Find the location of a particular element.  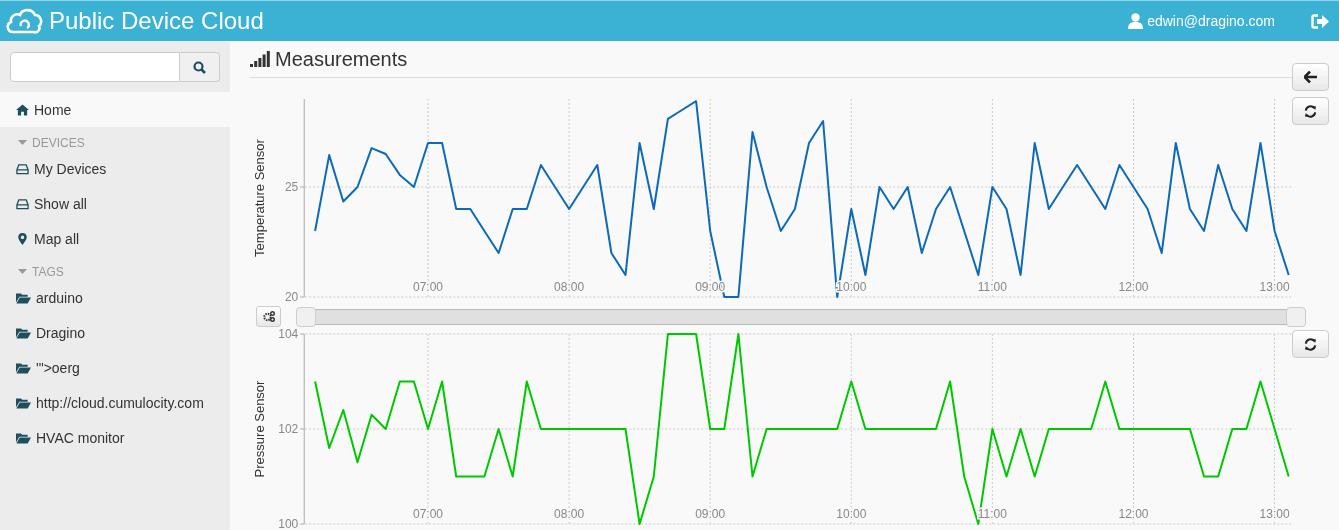

axis-title: Temperature Sensor is located at coordinates (259, 198).